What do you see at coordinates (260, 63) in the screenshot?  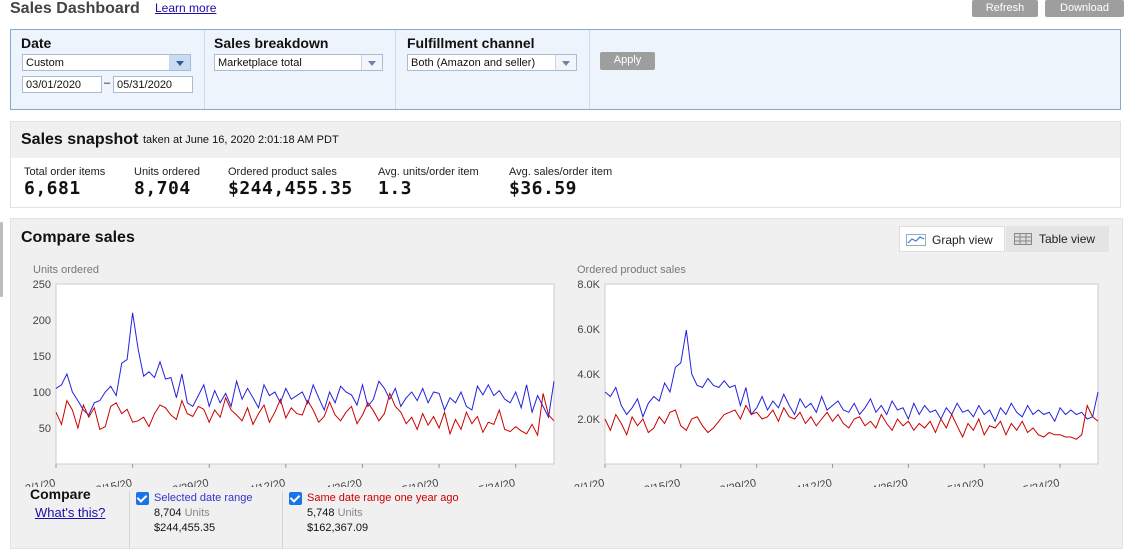 I see `sales-breakdown-value: Marketplace total` at bounding box center [260, 63].